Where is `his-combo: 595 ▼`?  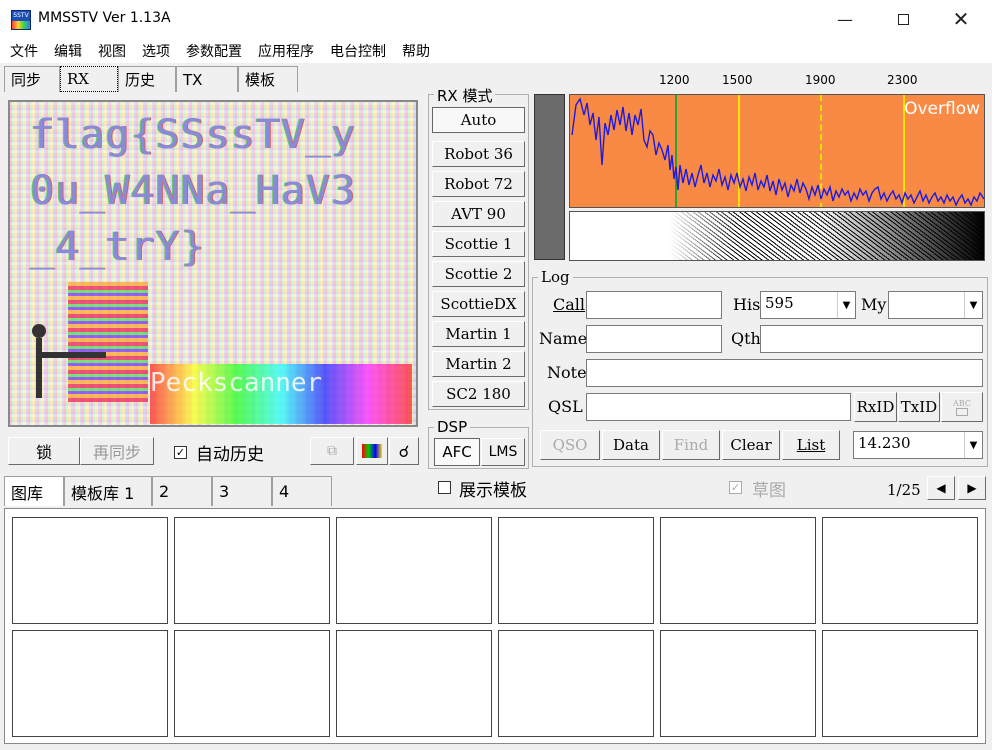
his-combo: 595 ▼ is located at coordinates (808, 305).